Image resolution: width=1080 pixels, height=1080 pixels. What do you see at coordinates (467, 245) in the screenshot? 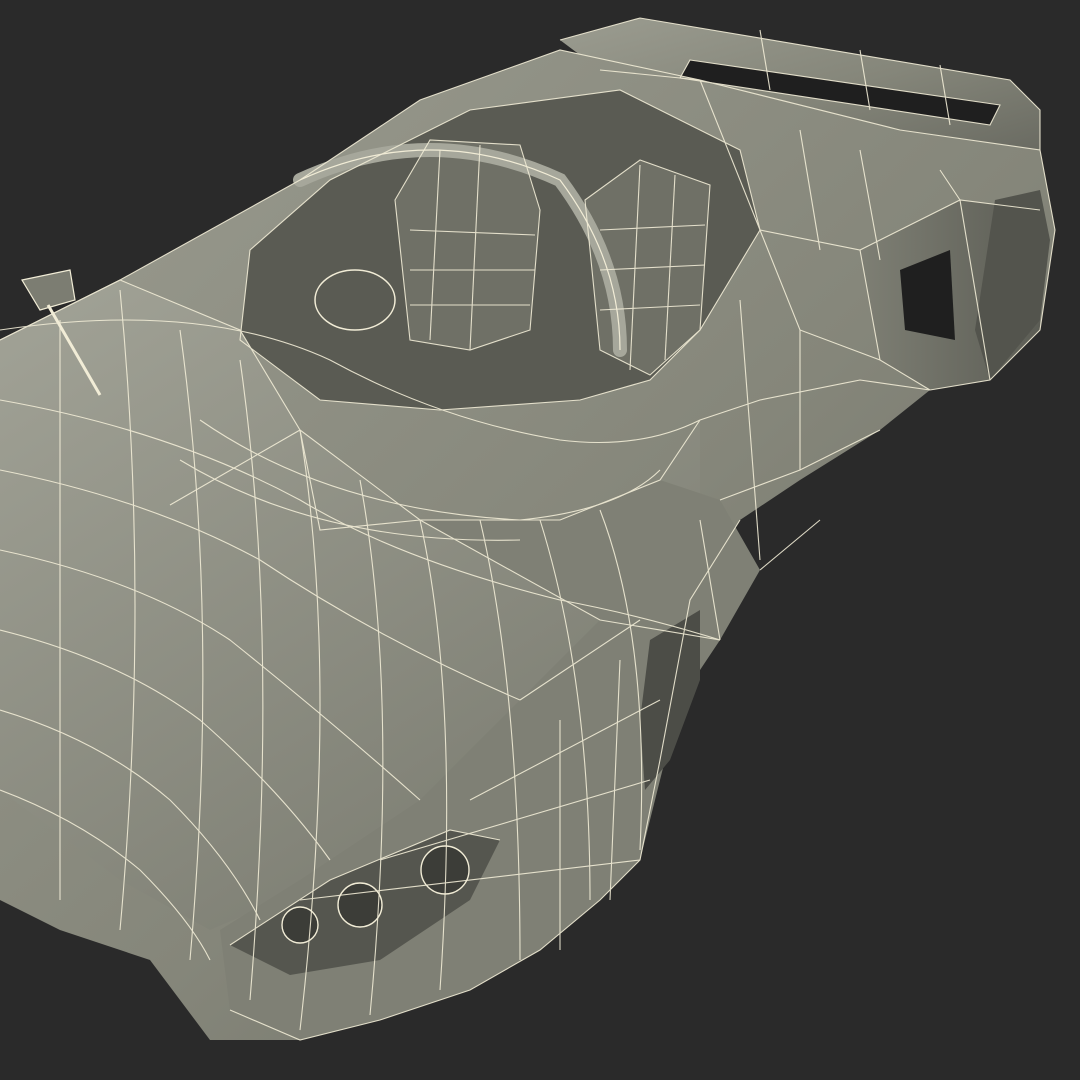
I see `seat-left` at bounding box center [467, 245].